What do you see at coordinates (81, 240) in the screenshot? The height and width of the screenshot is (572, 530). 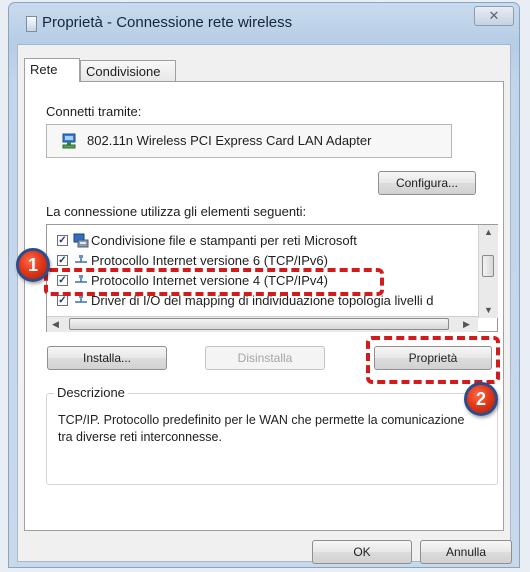 I see `share-printer-icon` at bounding box center [81, 240].